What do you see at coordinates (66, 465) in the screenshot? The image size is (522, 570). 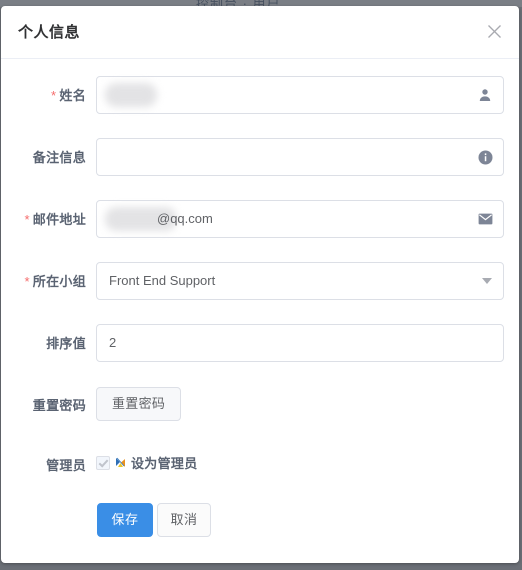 I see `label-admin-text: 管理员` at bounding box center [66, 465].